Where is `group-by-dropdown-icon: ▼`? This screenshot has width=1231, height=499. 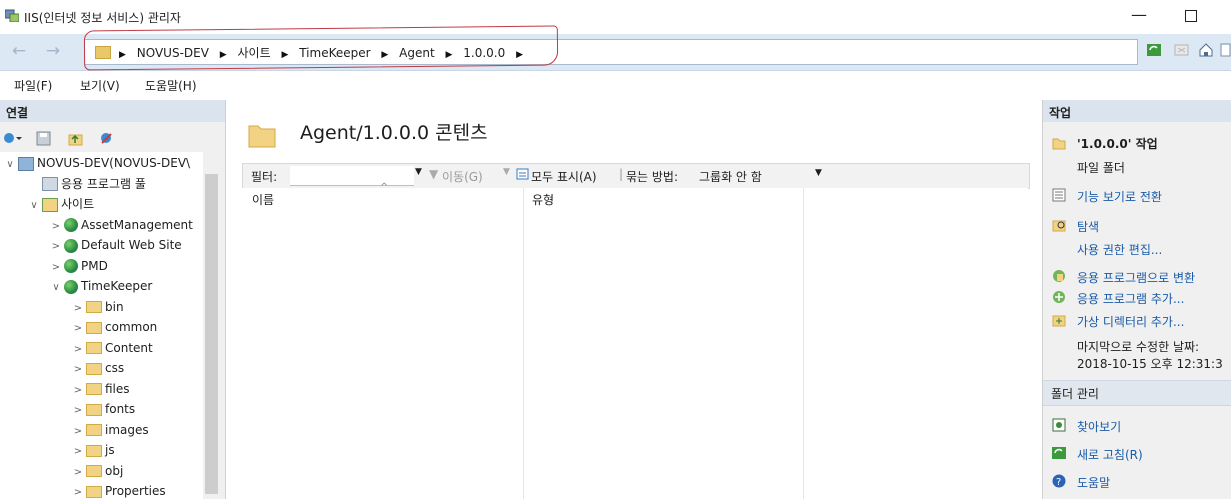 group-by-dropdown-icon: ▼ is located at coordinates (818, 173).